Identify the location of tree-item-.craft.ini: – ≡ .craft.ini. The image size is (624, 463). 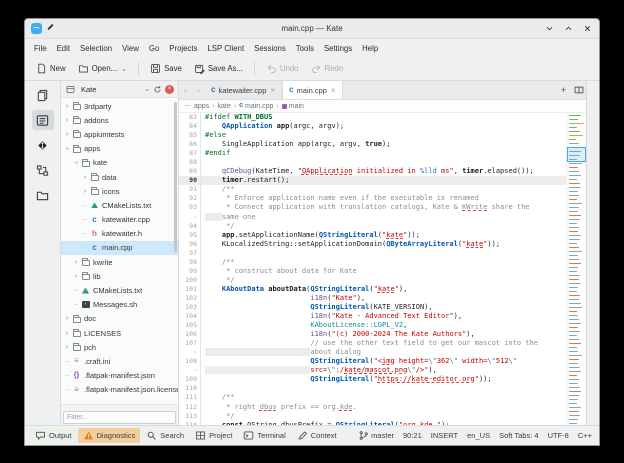
(119, 361).